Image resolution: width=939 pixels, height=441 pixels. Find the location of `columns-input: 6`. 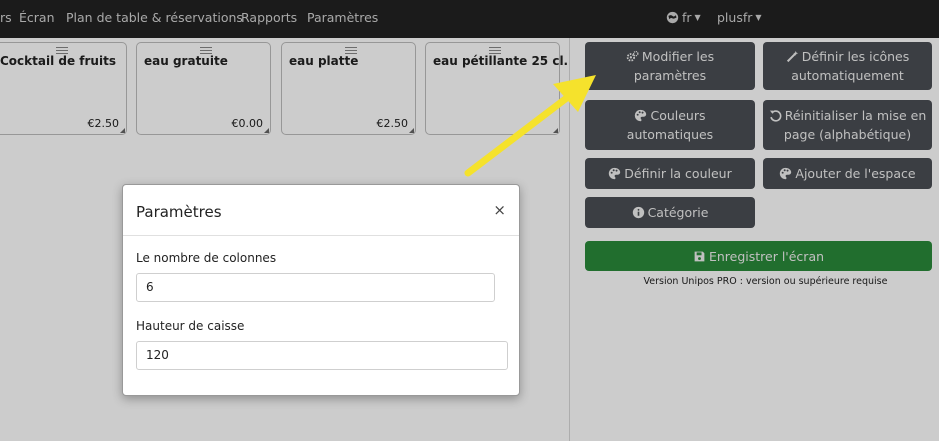

columns-input: 6 is located at coordinates (315, 287).